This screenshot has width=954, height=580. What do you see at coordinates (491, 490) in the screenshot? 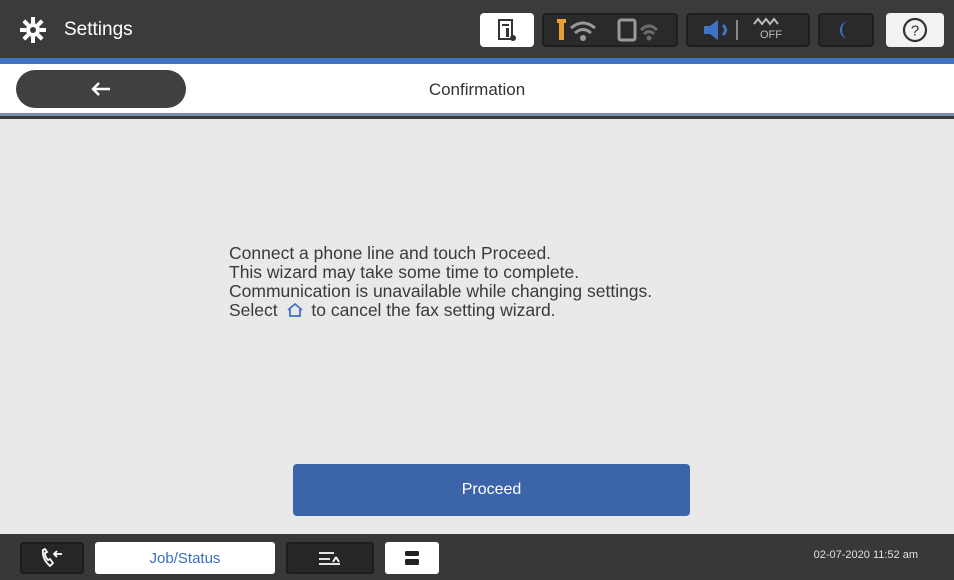
I see `proceed-button: Proceed` at bounding box center [491, 490].